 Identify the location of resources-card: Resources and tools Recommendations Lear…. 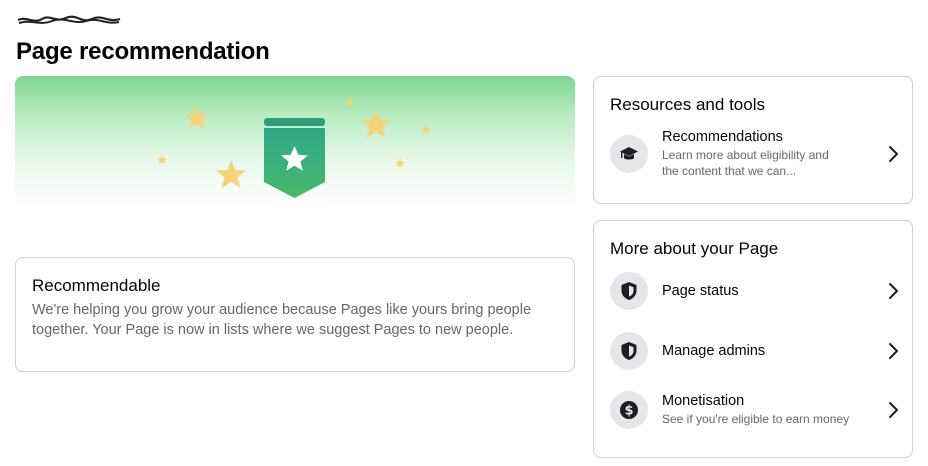
(753, 140).